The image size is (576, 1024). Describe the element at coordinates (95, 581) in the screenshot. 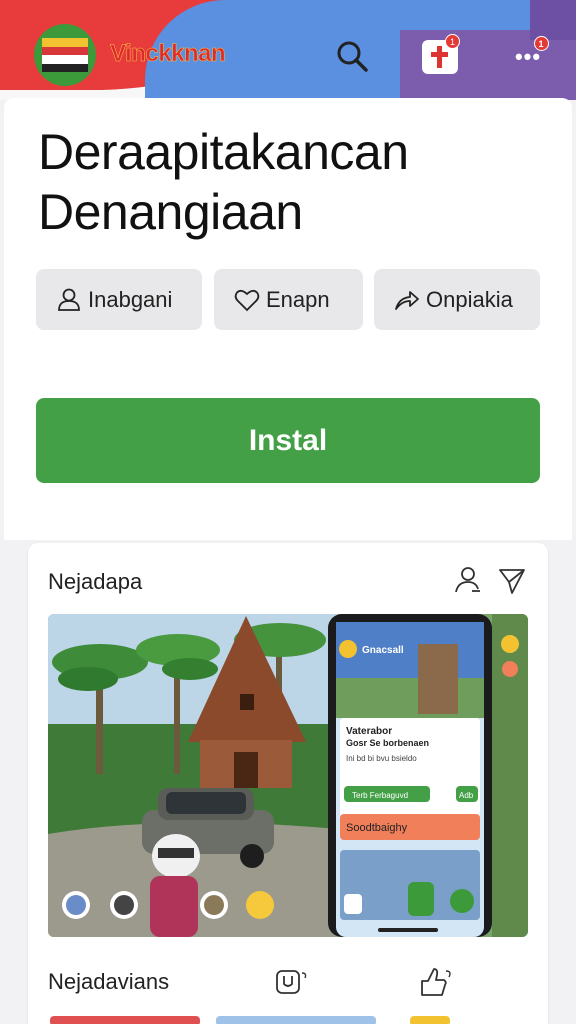

I see `preview-title: Nejadapa` at that location.